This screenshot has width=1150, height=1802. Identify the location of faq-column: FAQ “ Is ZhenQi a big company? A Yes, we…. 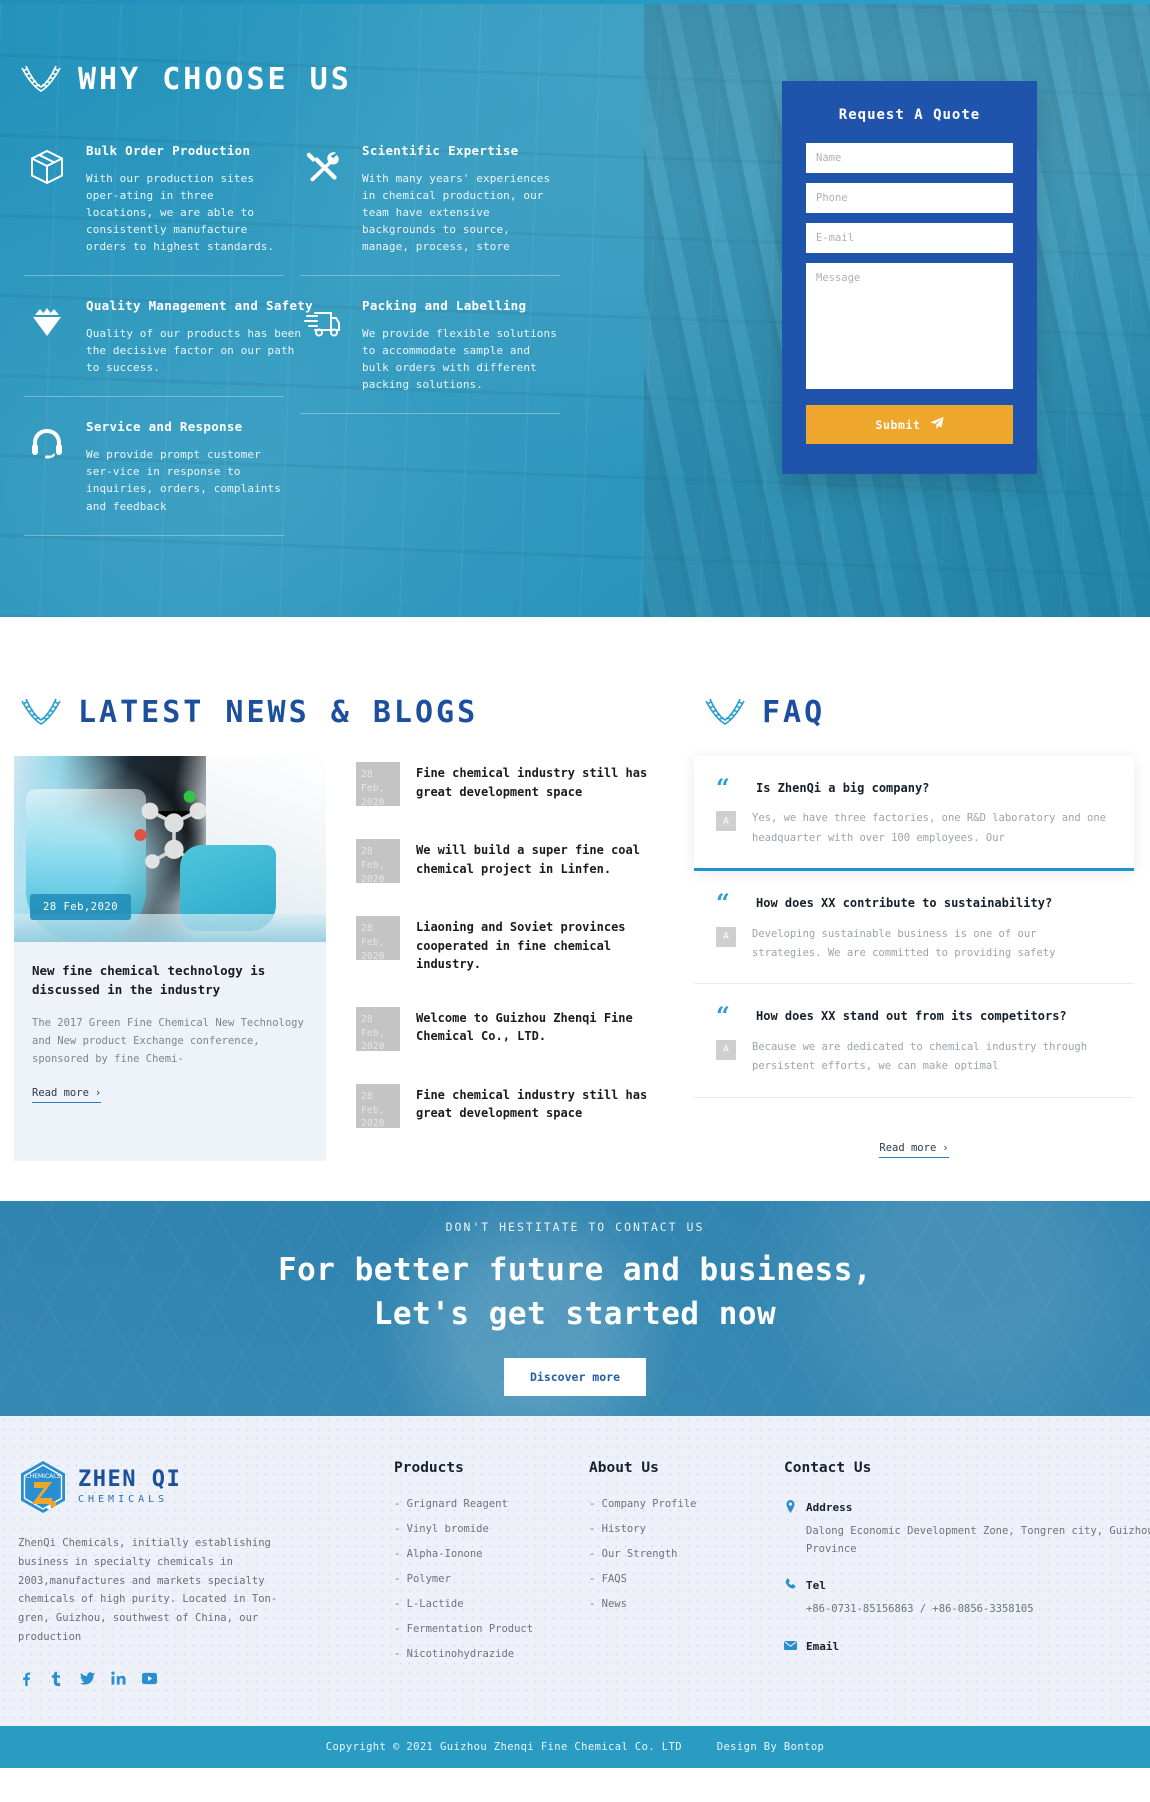
(904, 928).